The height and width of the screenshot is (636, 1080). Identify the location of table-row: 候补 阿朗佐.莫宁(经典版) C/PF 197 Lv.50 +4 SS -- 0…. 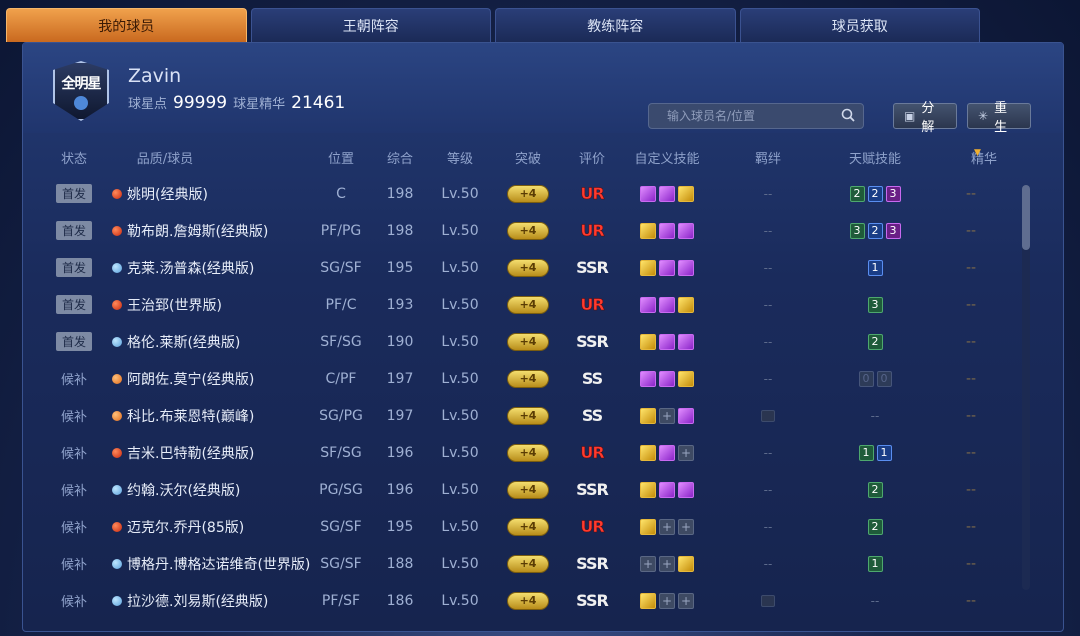
(540, 378).